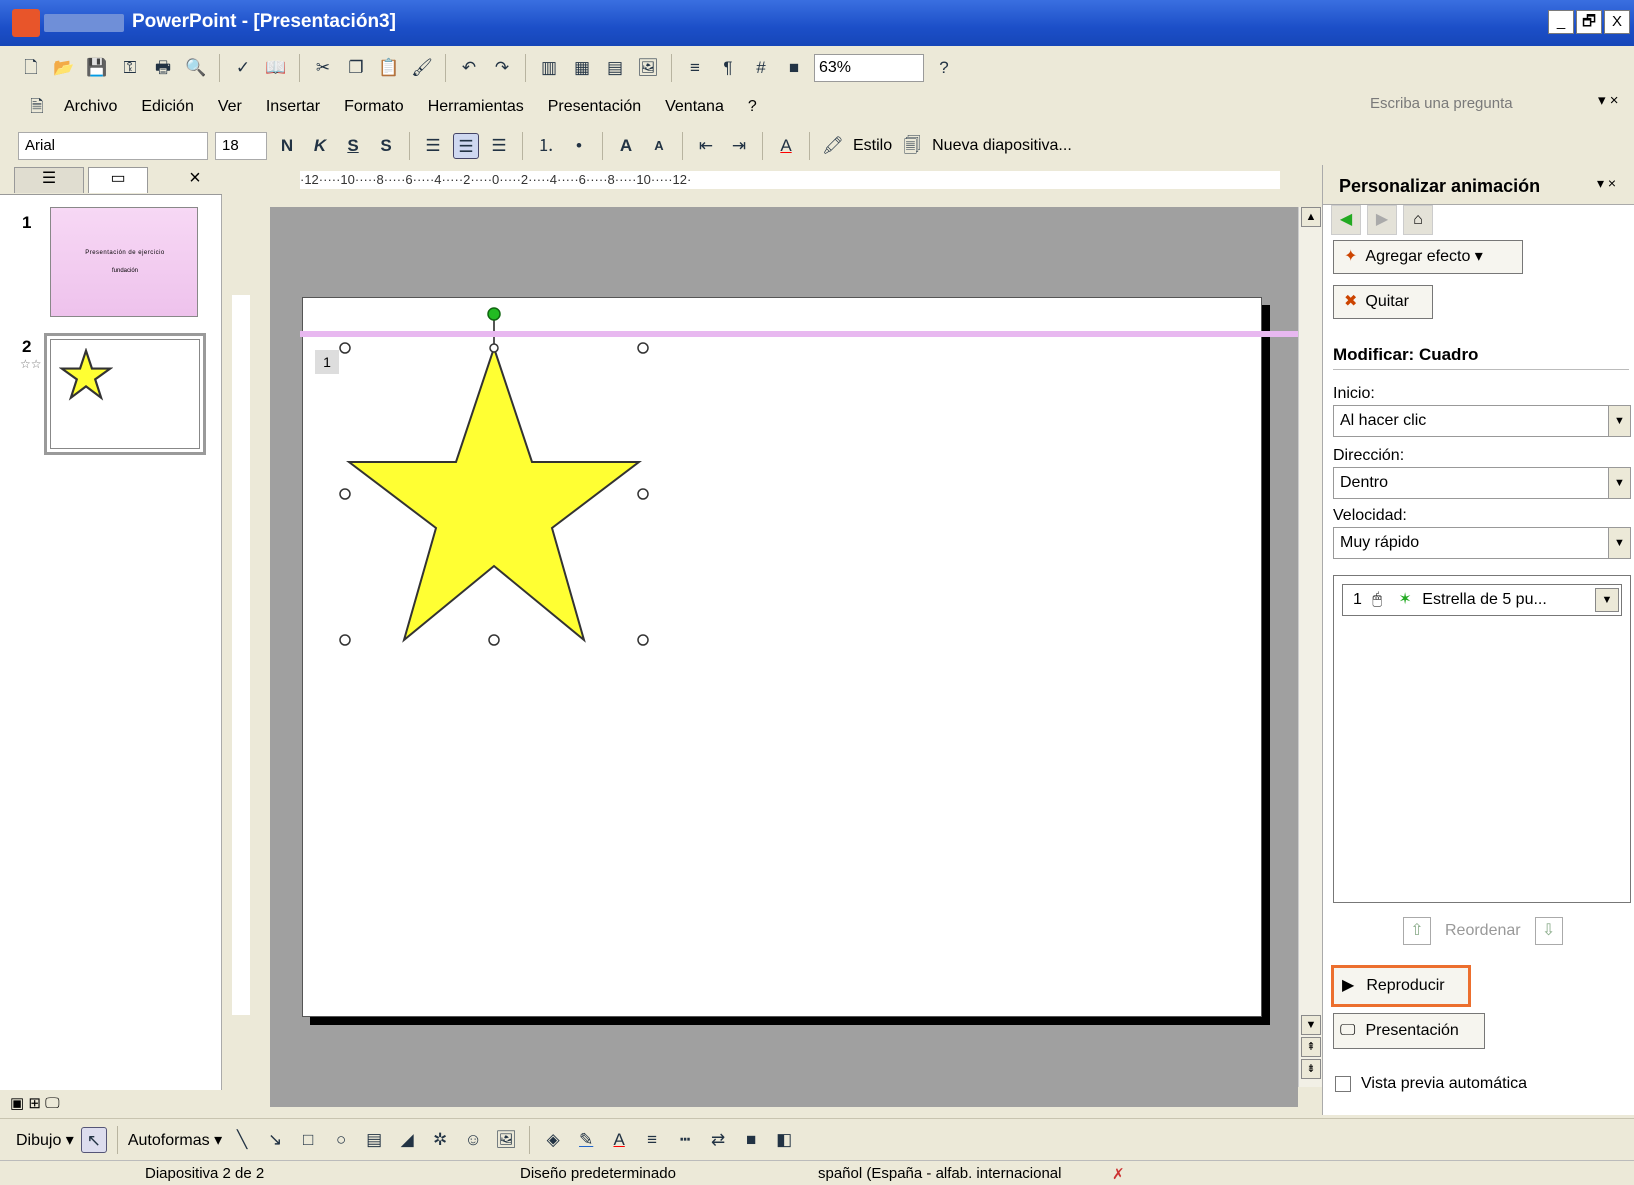  Describe the element at coordinates (1617, 22) in the screenshot. I see `close-button: X` at that location.